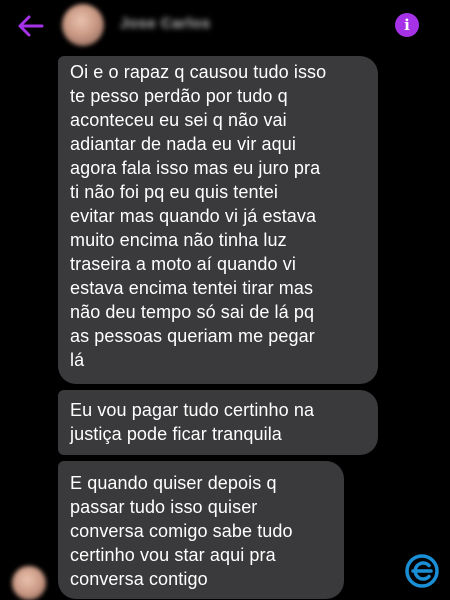 Image resolution: width=450 pixels, height=600 pixels. I want to click on chat-header: Jose Carlos i, so click(225, 27).